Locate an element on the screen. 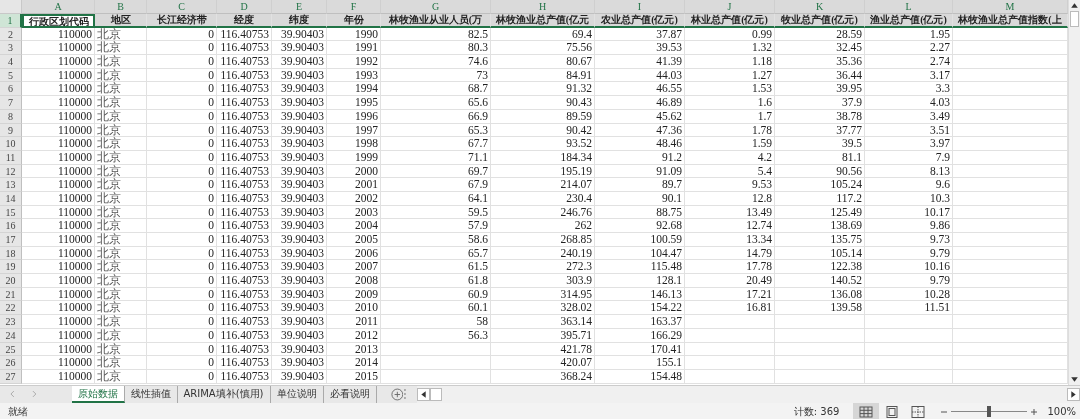  table-cell: 136.08 is located at coordinates (820, 294).